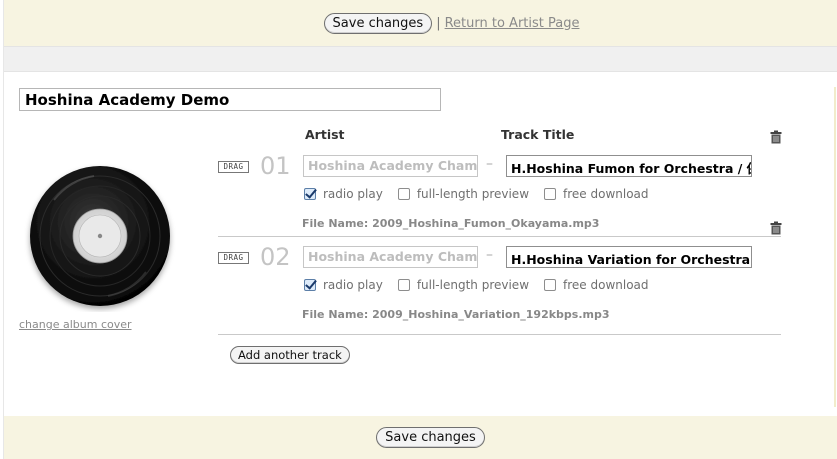  What do you see at coordinates (629, 166) in the screenshot?
I see `track-title-input: H.Hoshina Fumon for Orchestra / 保科洋` at bounding box center [629, 166].